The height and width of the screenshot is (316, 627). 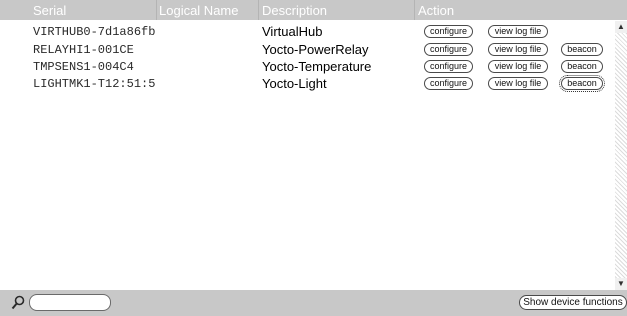 What do you see at coordinates (83, 67) in the screenshot?
I see `device-serial: TMPSENS1-004C4` at bounding box center [83, 67].